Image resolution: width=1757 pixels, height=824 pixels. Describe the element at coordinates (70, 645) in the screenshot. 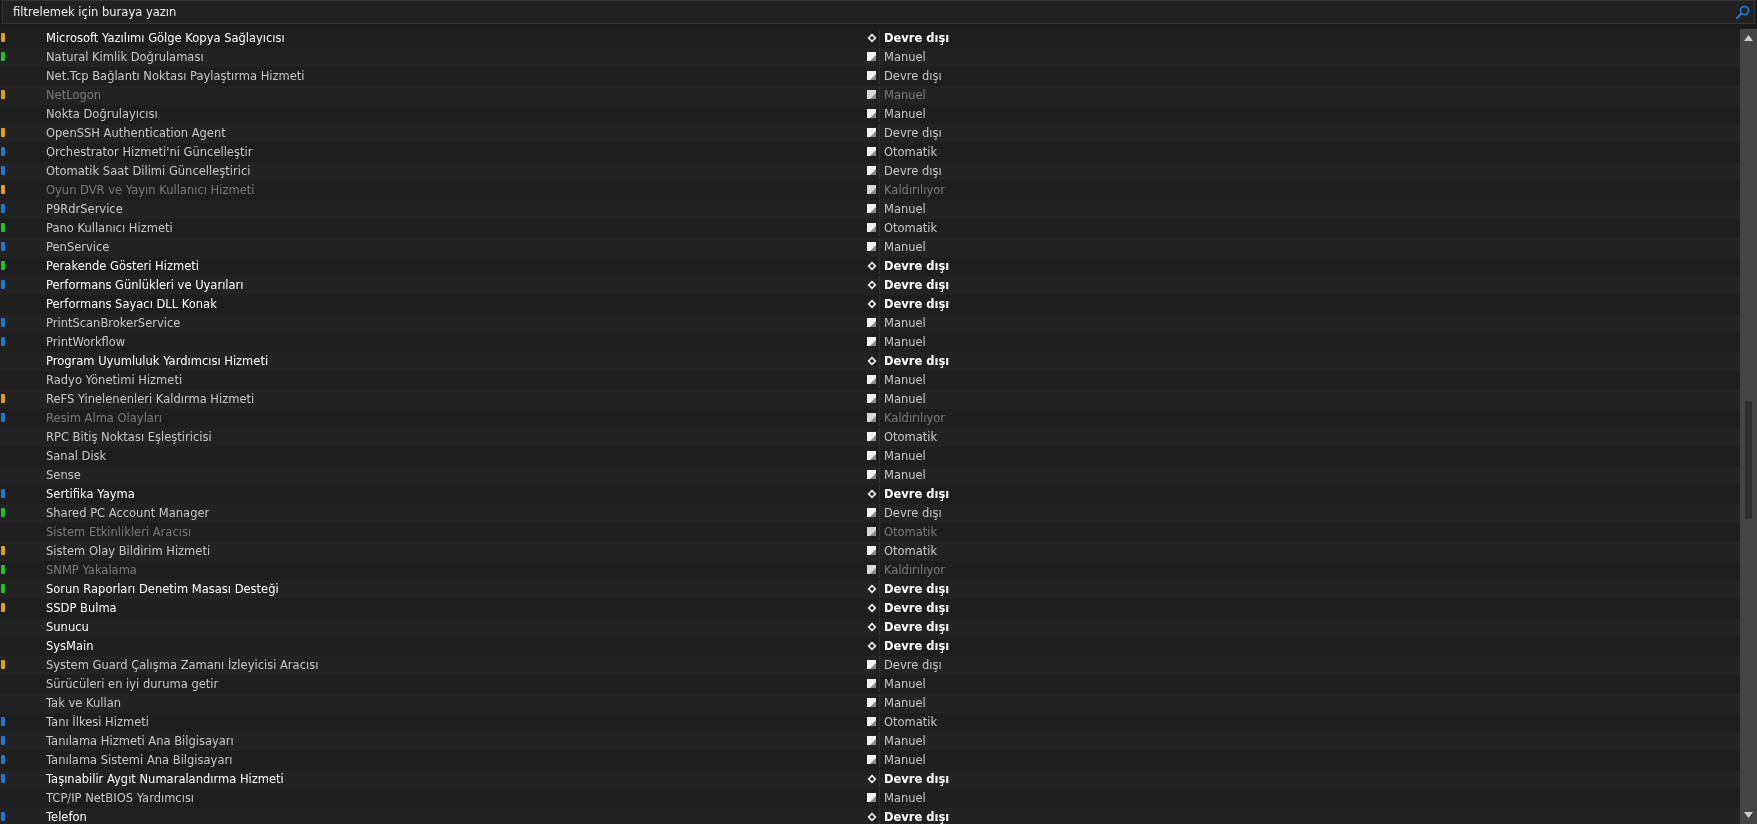

I see `service-name: SysMain` at that location.